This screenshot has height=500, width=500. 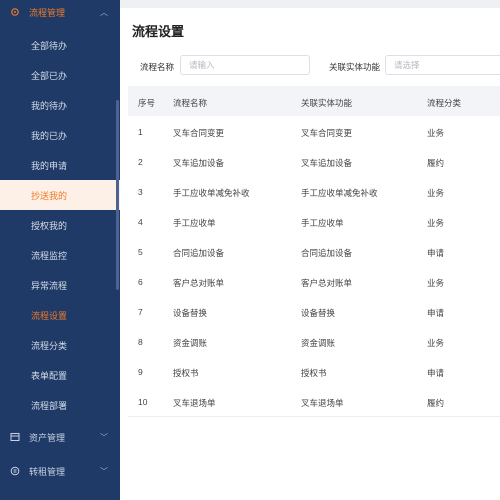 I want to click on top-strip, so click(x=310, y=4).